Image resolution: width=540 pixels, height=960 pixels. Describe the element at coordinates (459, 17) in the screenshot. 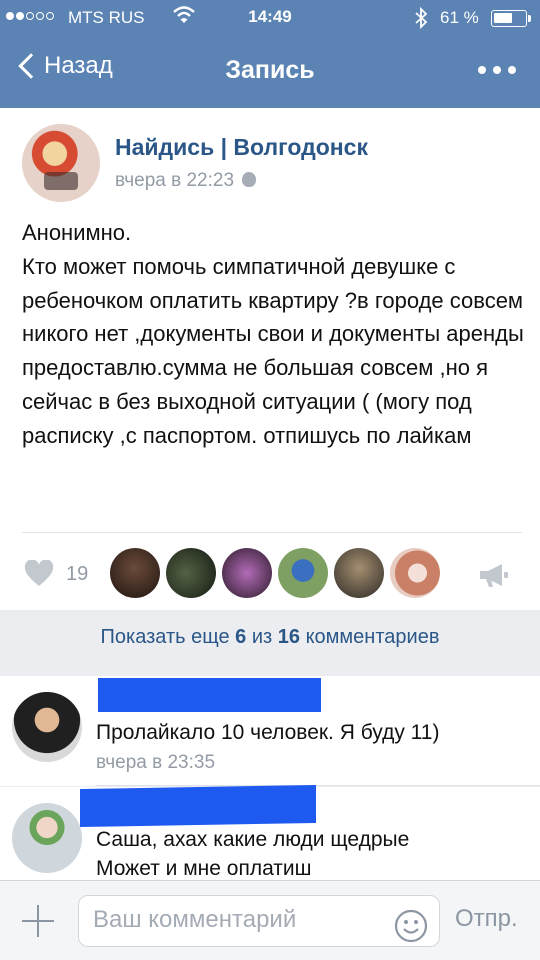

I see `battery-percent: 61 %` at that location.